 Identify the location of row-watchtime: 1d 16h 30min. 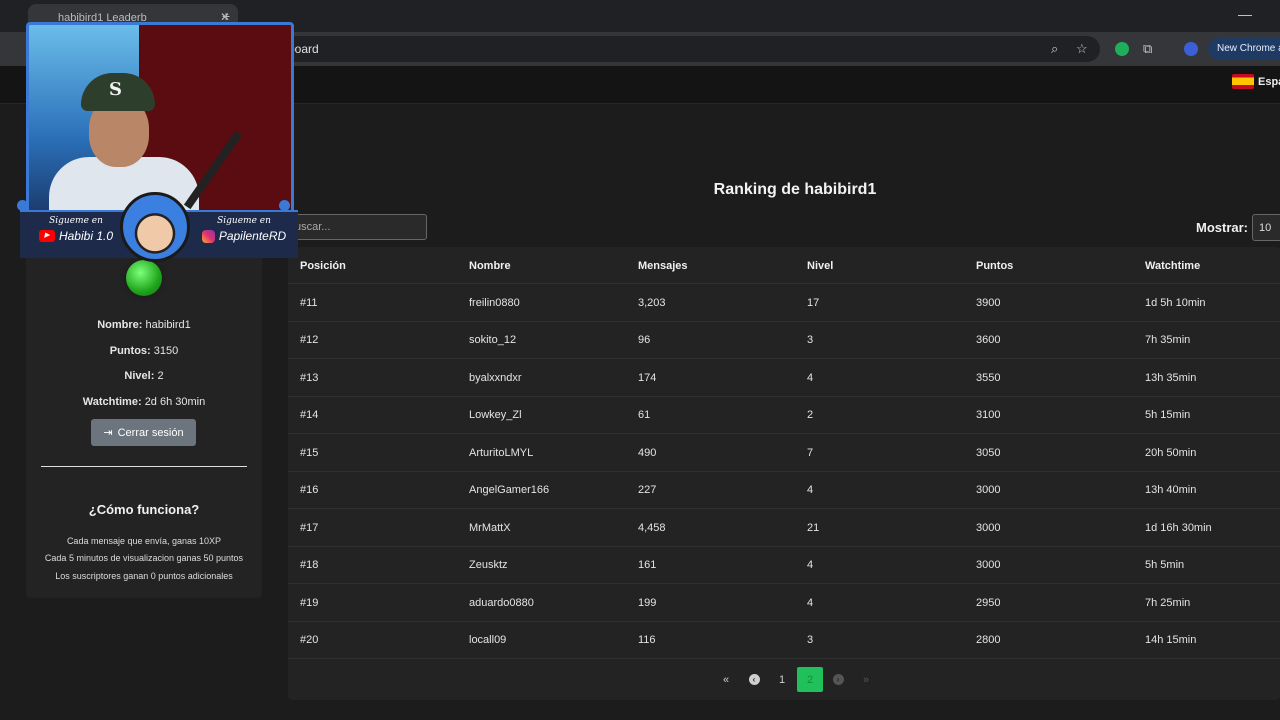
(1178, 528).